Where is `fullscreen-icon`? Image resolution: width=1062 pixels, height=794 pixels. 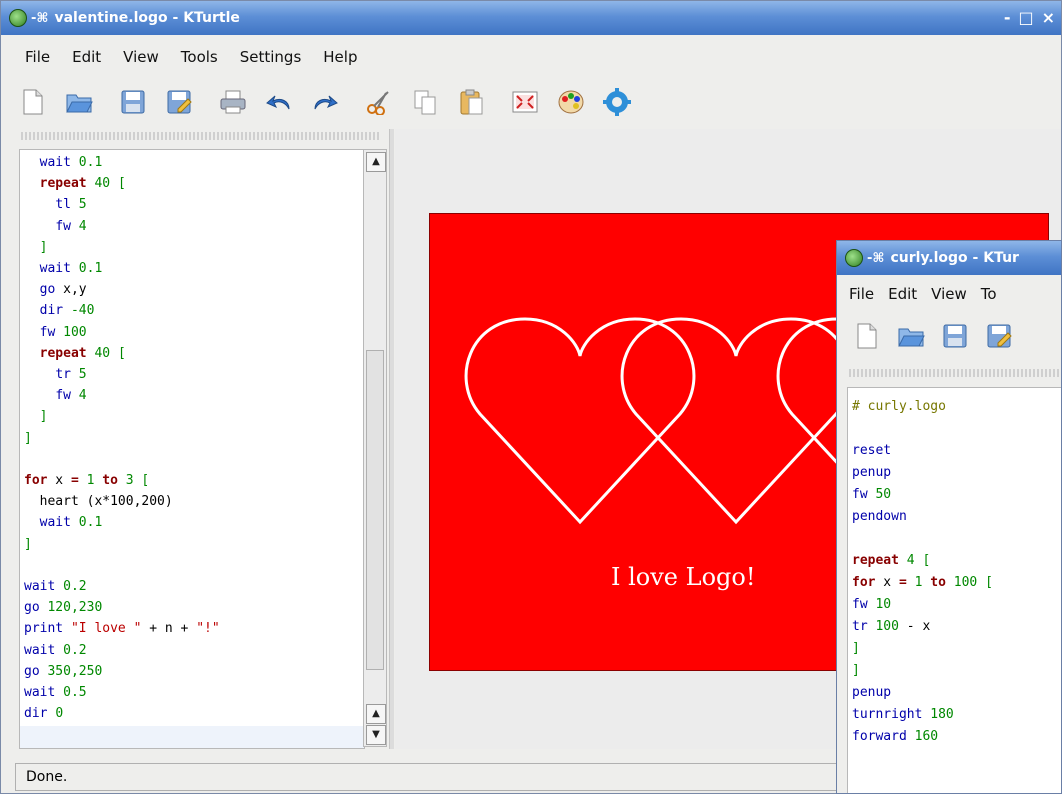 fullscreen-icon is located at coordinates (525, 102).